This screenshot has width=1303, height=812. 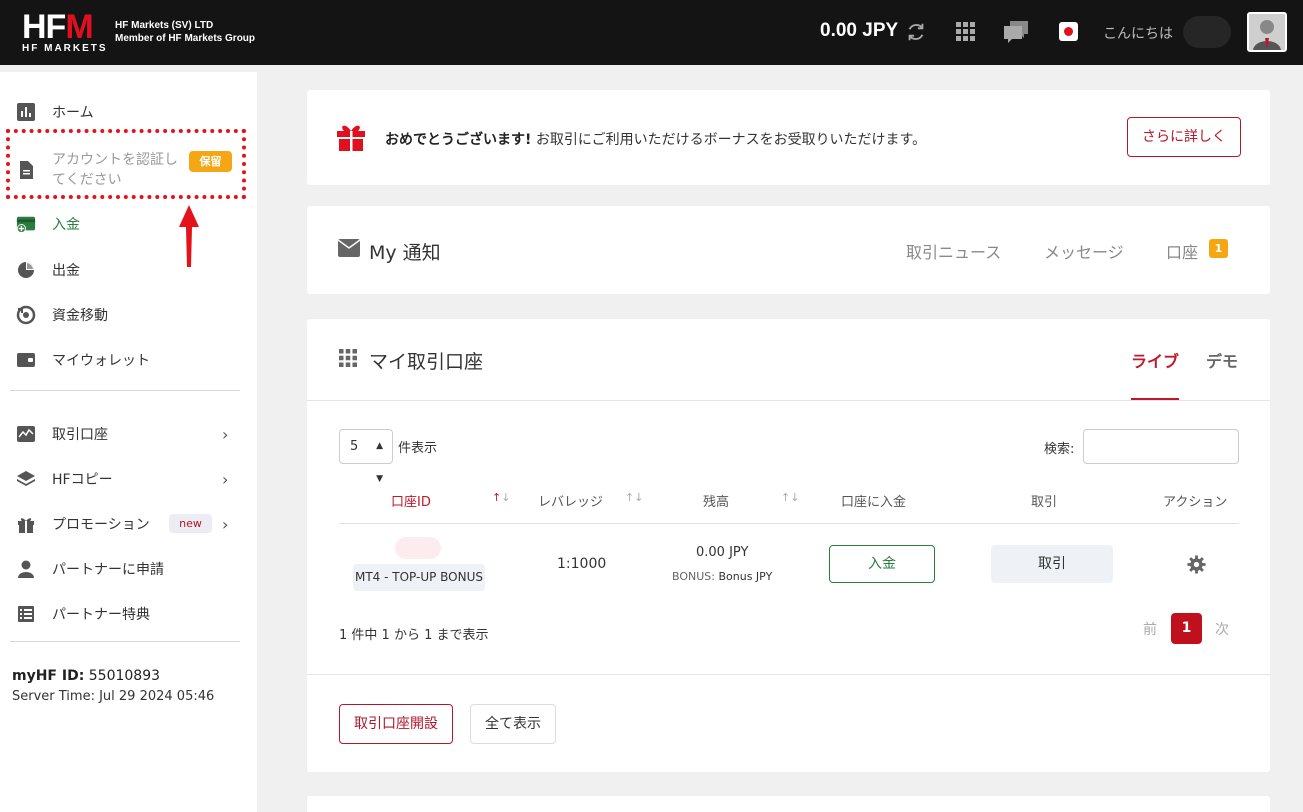 I want to click on new-badge: new, so click(x=190, y=523).